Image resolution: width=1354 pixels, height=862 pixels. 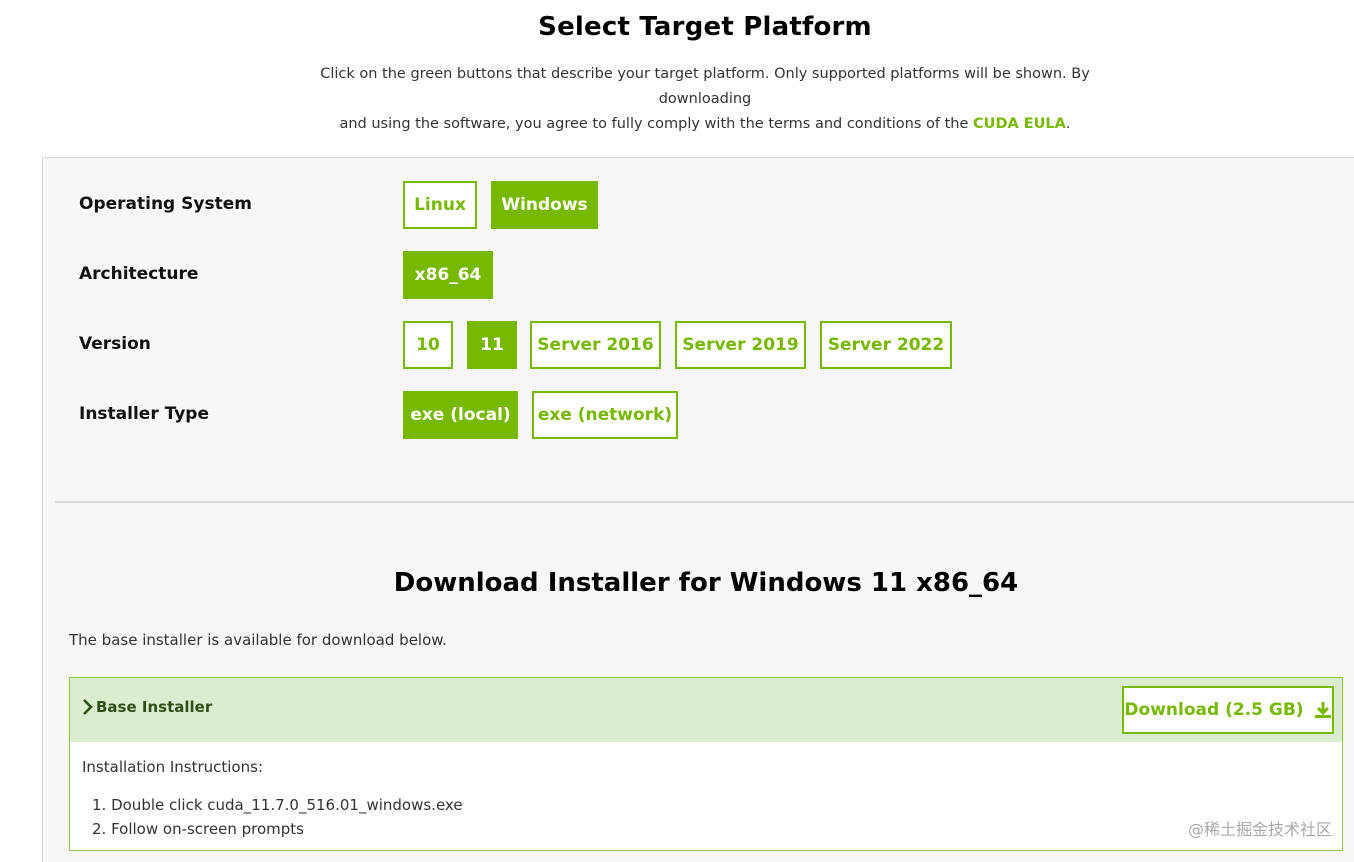 What do you see at coordinates (165, 204) in the screenshot?
I see `os-label: Operating System` at bounding box center [165, 204].